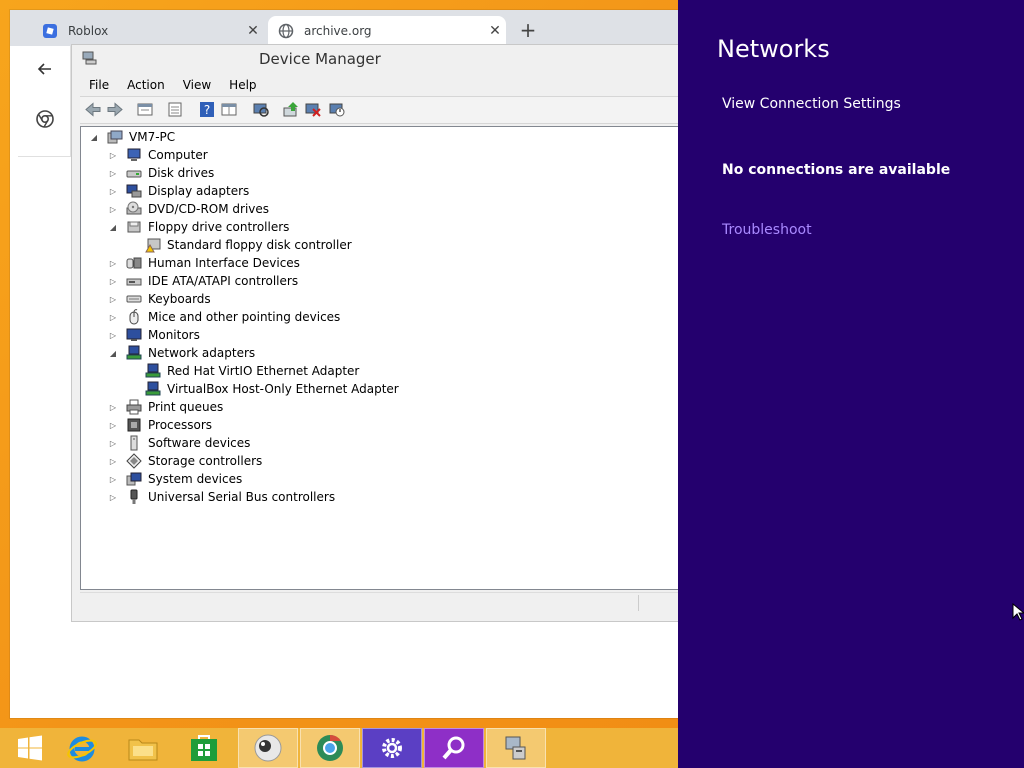 The width and height of the screenshot is (1024, 768). What do you see at coordinates (45, 119) in the screenshot?
I see `chrome-icon` at bounding box center [45, 119].